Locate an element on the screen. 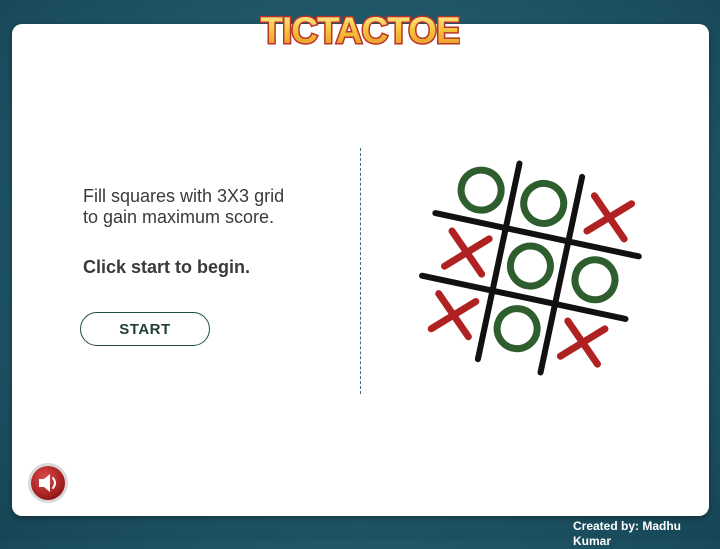 The image size is (720, 549). instruction-line-2: to gain maximum score. is located at coordinates (179, 217).